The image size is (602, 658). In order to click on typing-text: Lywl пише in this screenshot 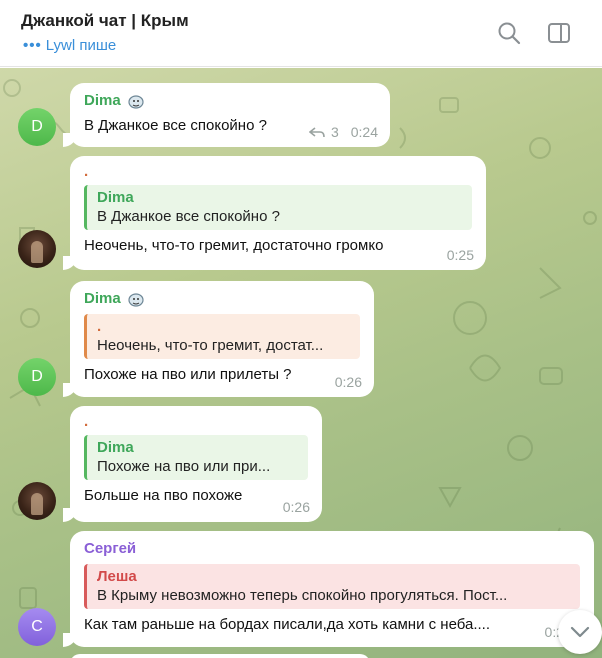, I will do `click(81, 45)`.